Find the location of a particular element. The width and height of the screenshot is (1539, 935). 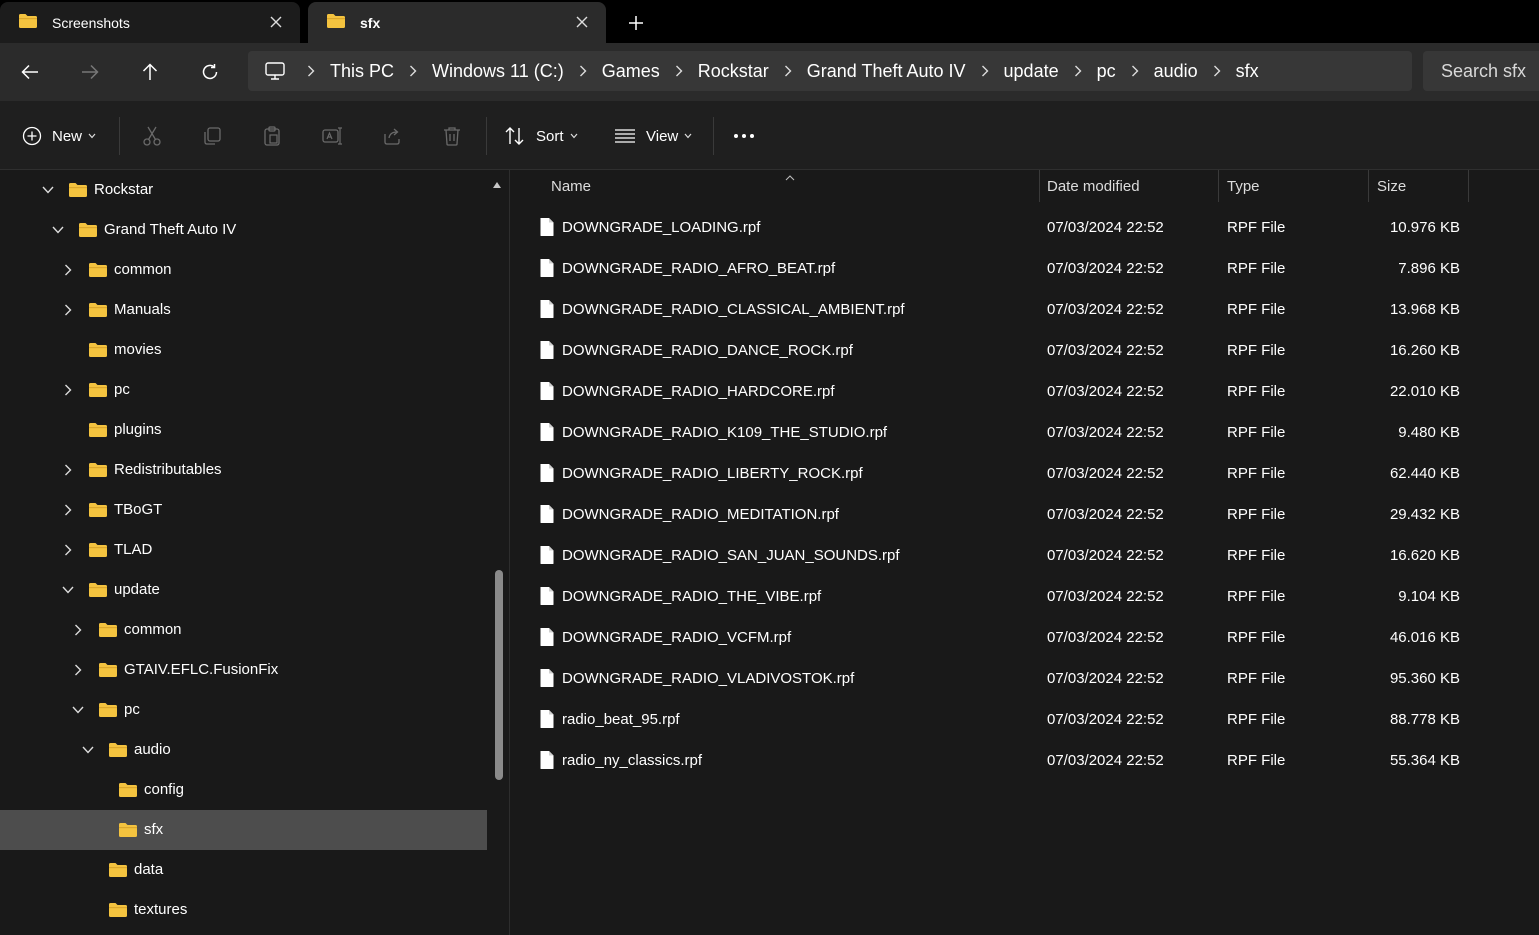

tab-screenshots: Screenshots is located at coordinates (150, 22).